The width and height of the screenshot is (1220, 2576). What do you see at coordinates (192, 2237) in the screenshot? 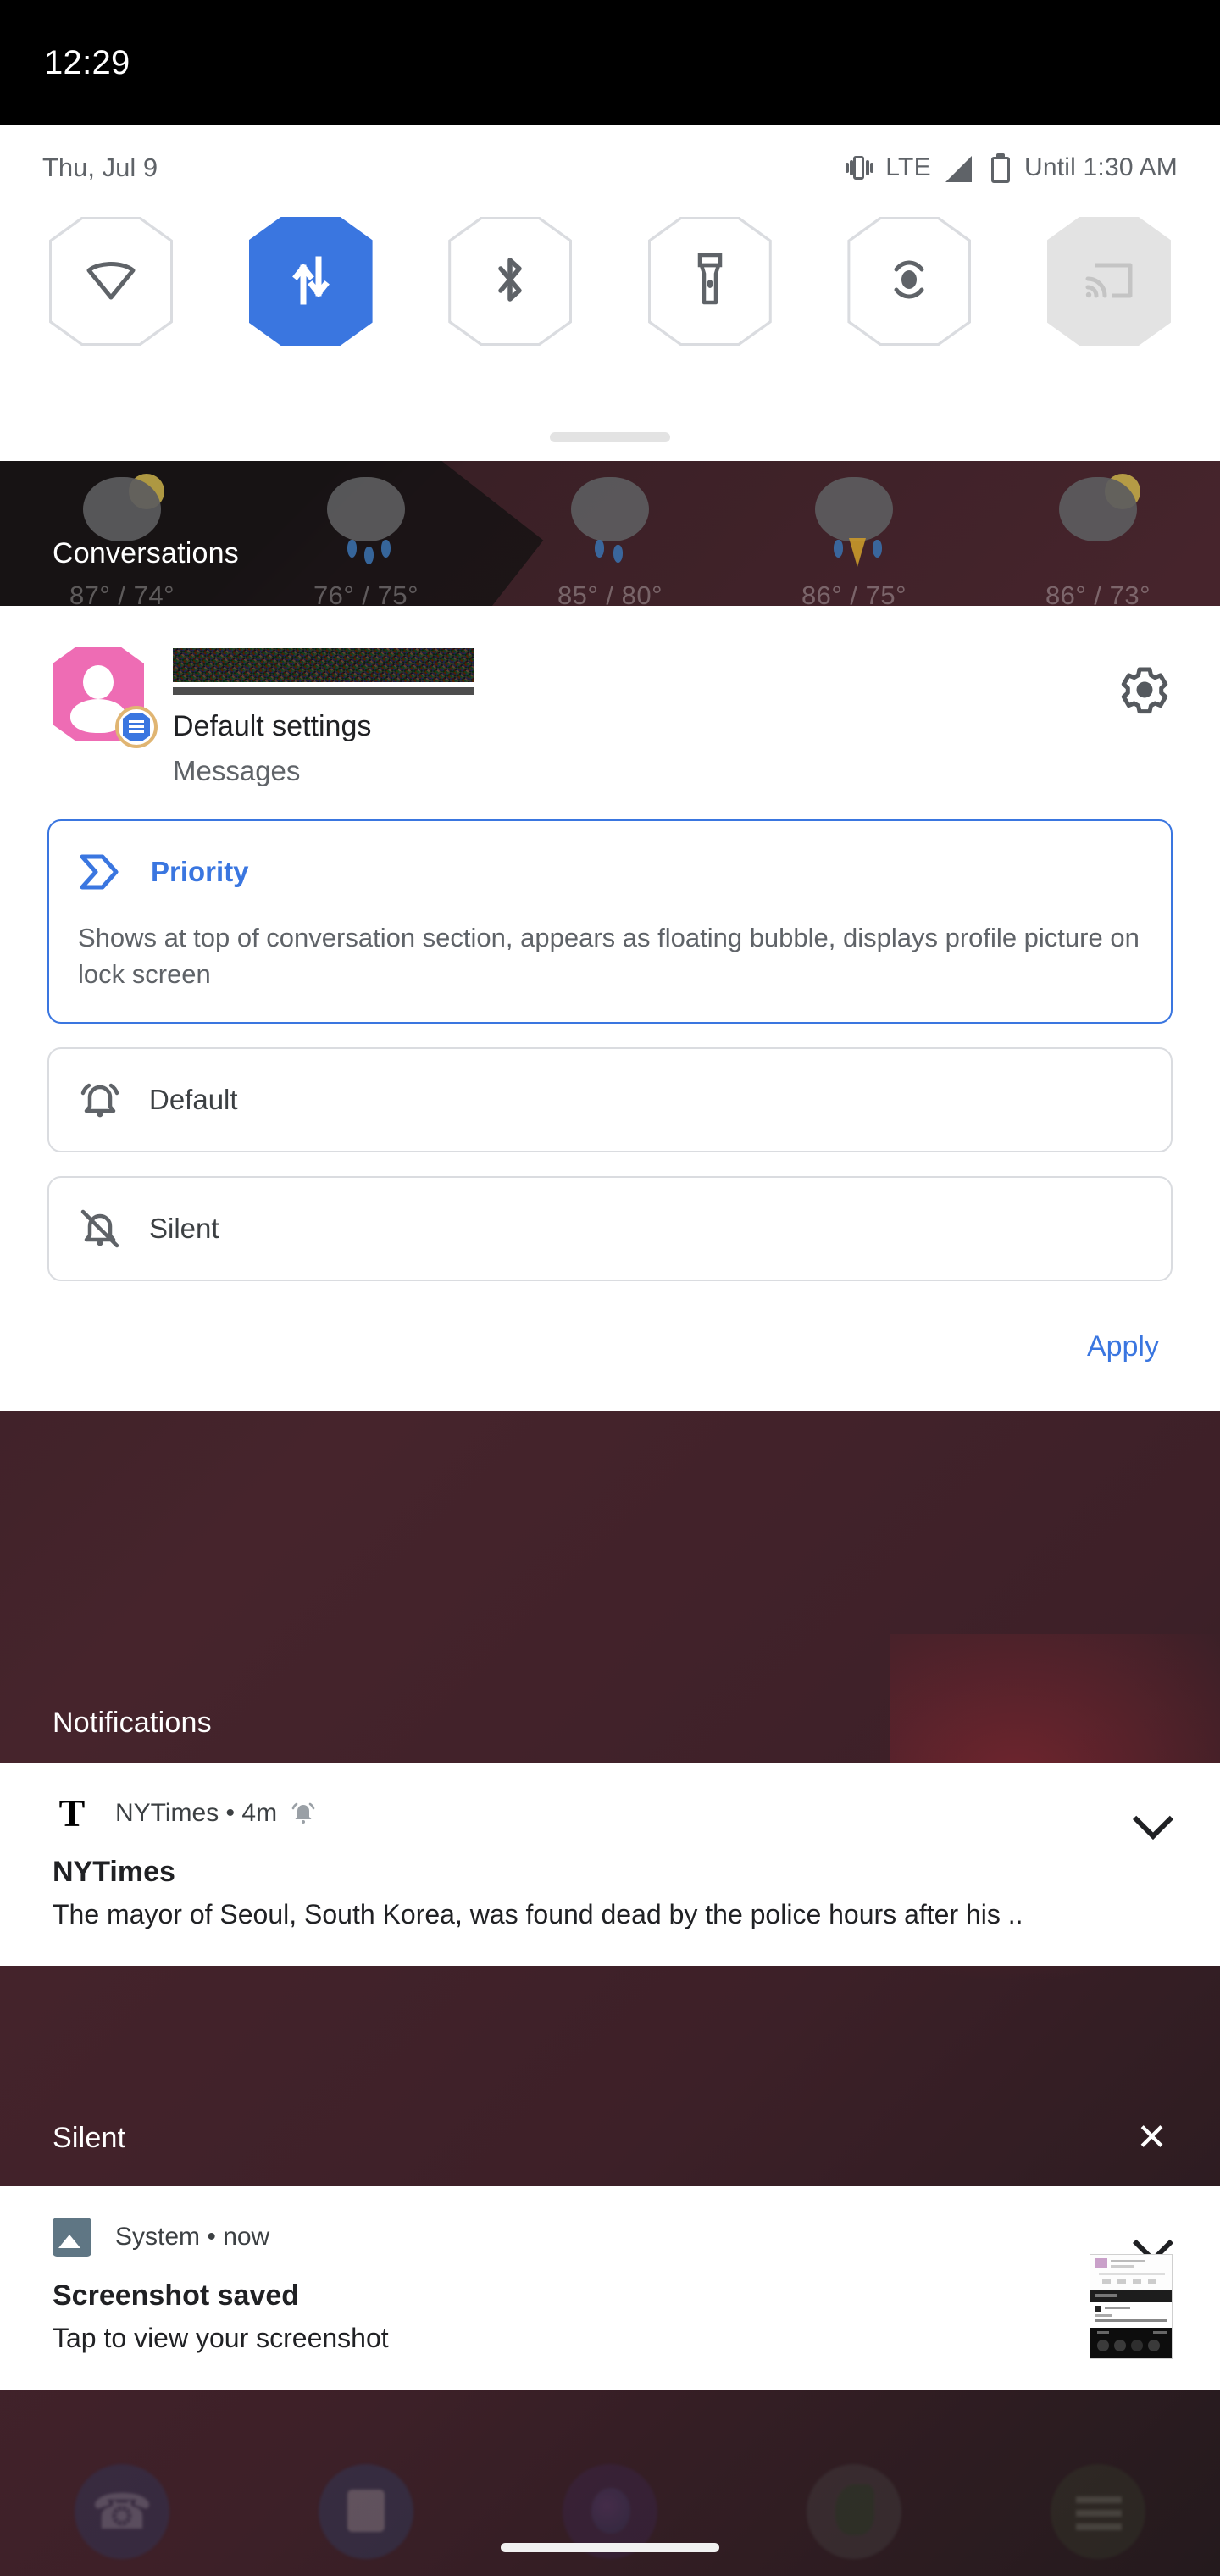
I see `notification-meta: System • now` at bounding box center [192, 2237].